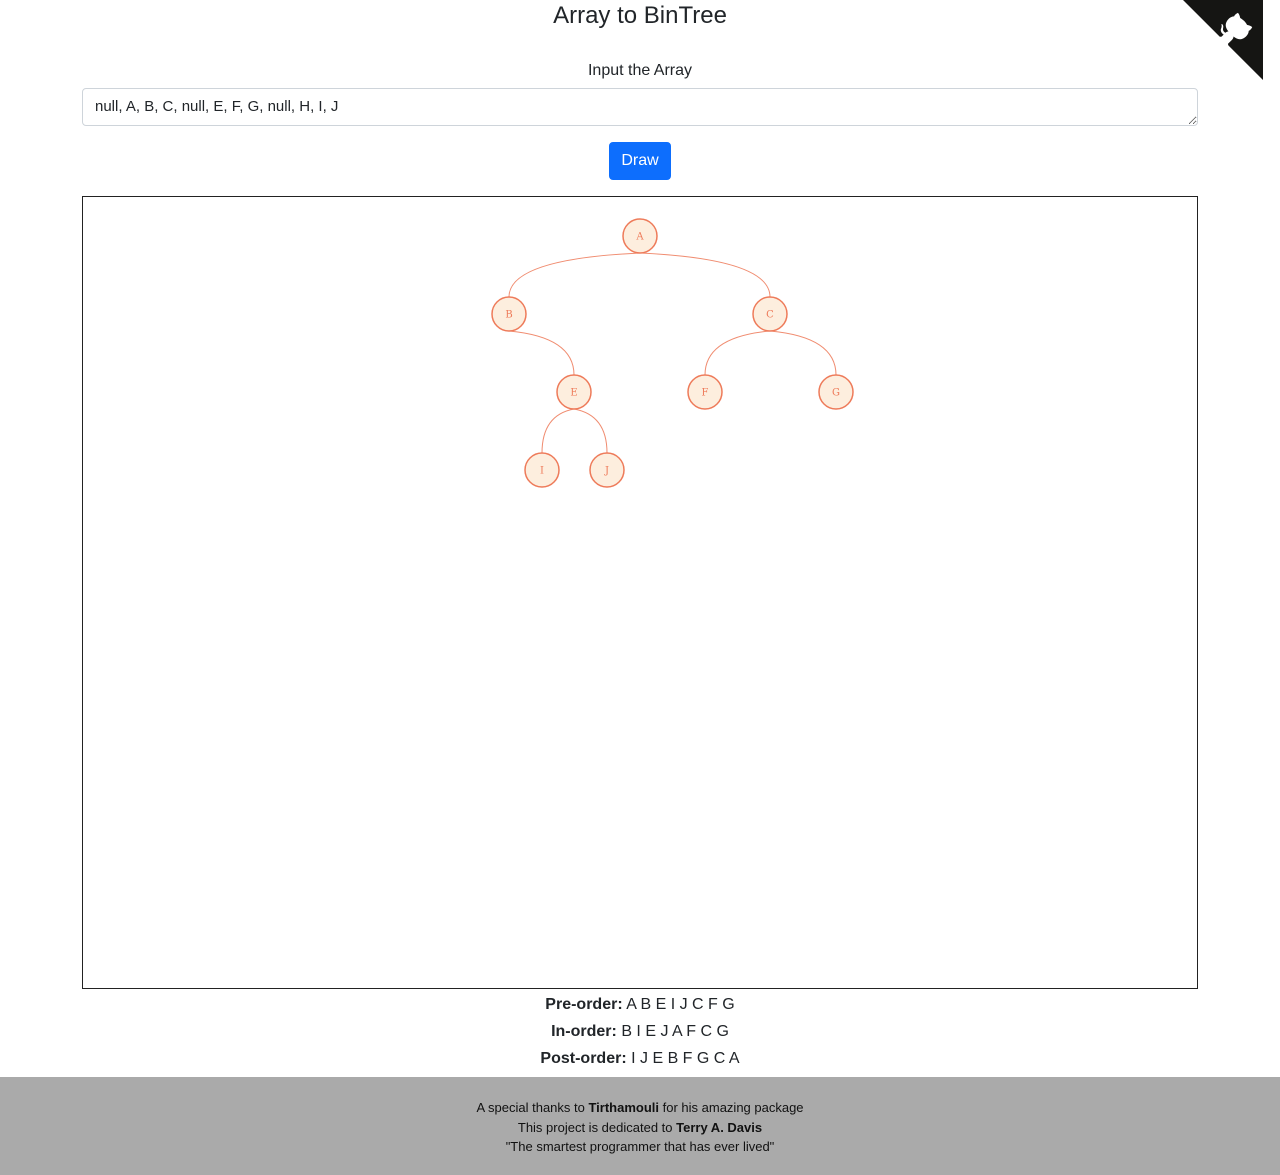  Describe the element at coordinates (719, 1127) in the screenshot. I see `footer-dedication-name: Terry A. Davis` at that location.